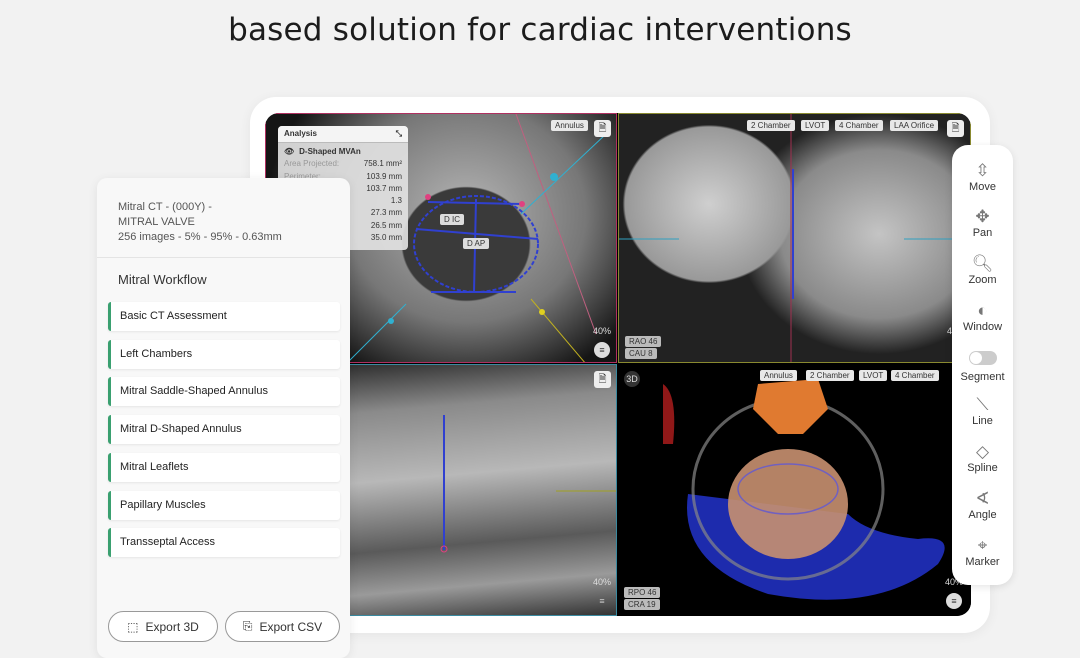 Image resolution: width=1080 pixels, height=658 pixels. I want to click on view-tag: LAA Orifice, so click(914, 125).